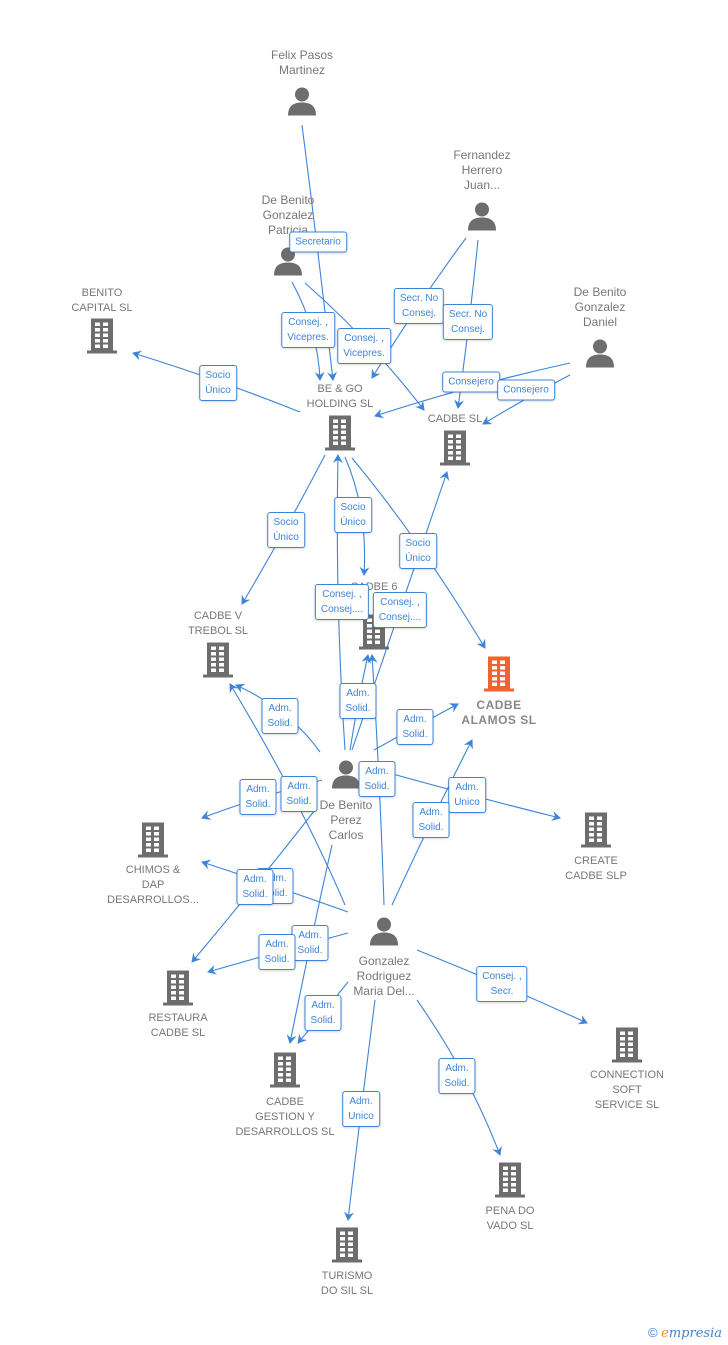 Image resolution: width=728 pixels, height=1345 pixels. Describe the element at coordinates (502, 984) in the screenshot. I see `edge-label: Consej. , Secr.` at that location.